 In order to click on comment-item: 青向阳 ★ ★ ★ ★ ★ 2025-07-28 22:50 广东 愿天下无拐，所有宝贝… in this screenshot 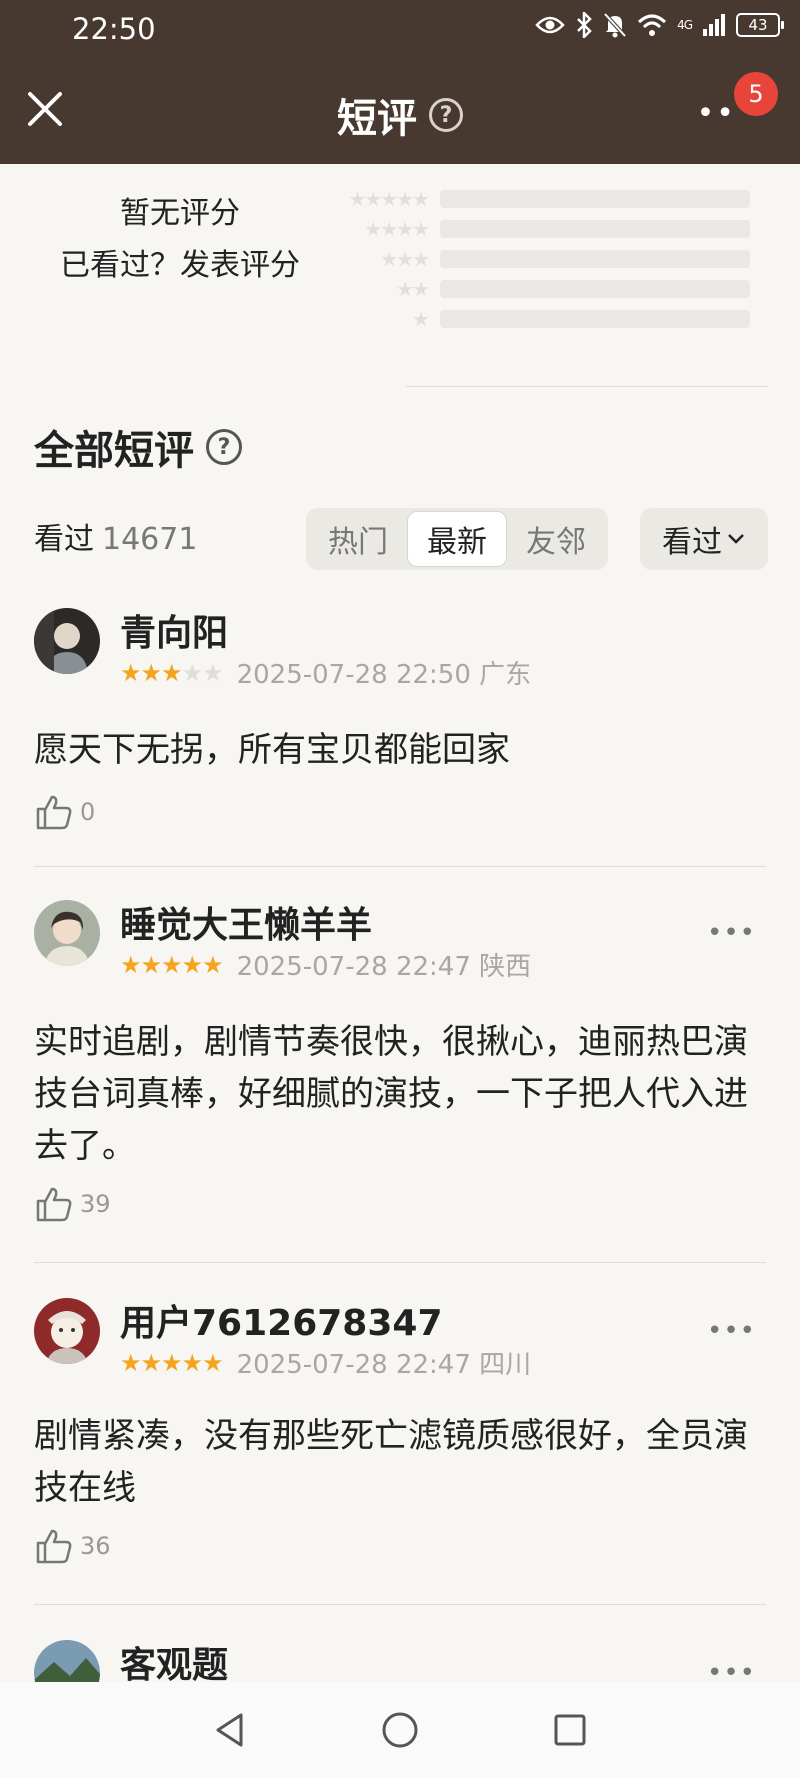, I will do `click(400, 737)`.